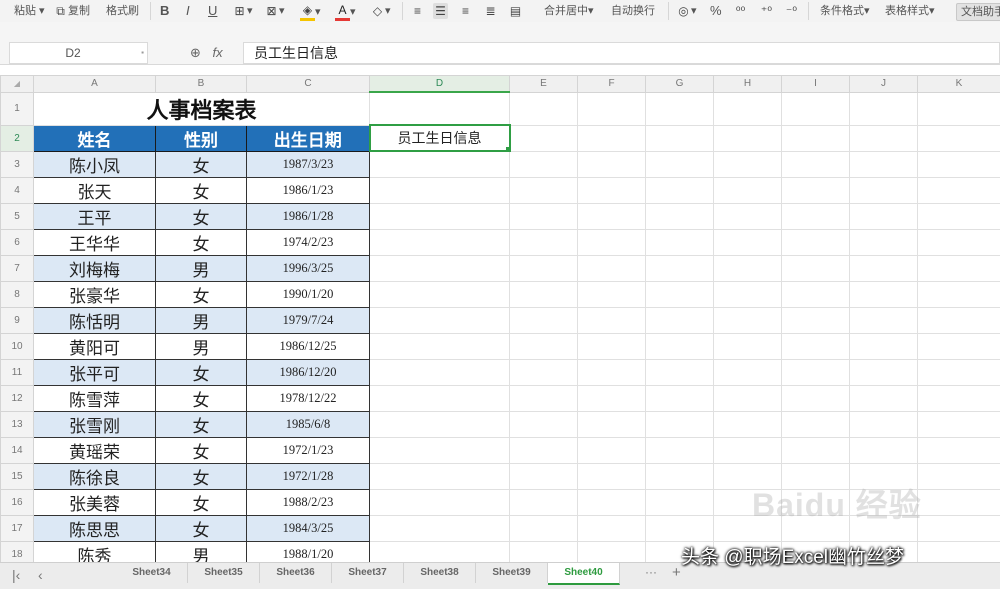 This screenshot has height=589, width=1000. What do you see at coordinates (201, 268) in the screenshot?
I see `gender-cell: 男` at bounding box center [201, 268].